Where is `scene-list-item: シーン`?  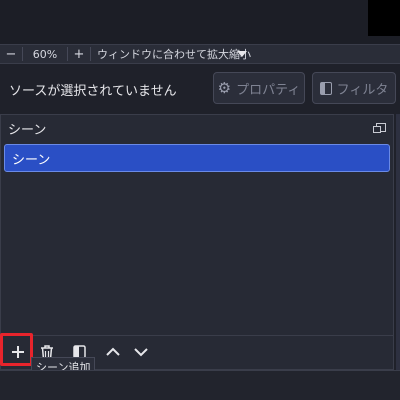 scene-list-item: シーン is located at coordinates (197, 158).